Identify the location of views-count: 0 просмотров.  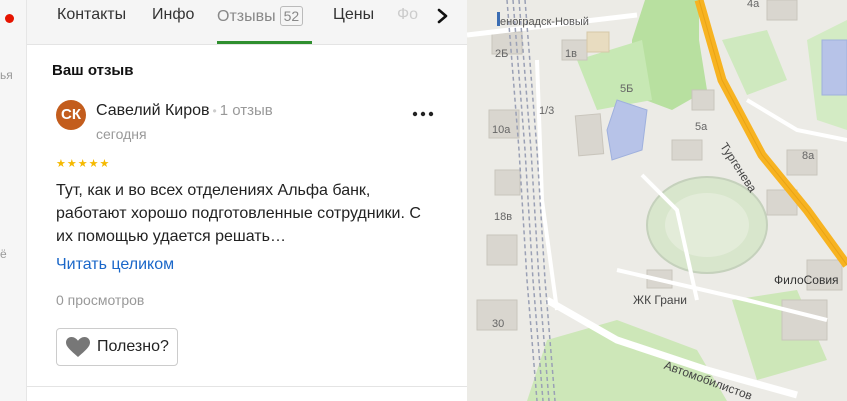
(100, 300).